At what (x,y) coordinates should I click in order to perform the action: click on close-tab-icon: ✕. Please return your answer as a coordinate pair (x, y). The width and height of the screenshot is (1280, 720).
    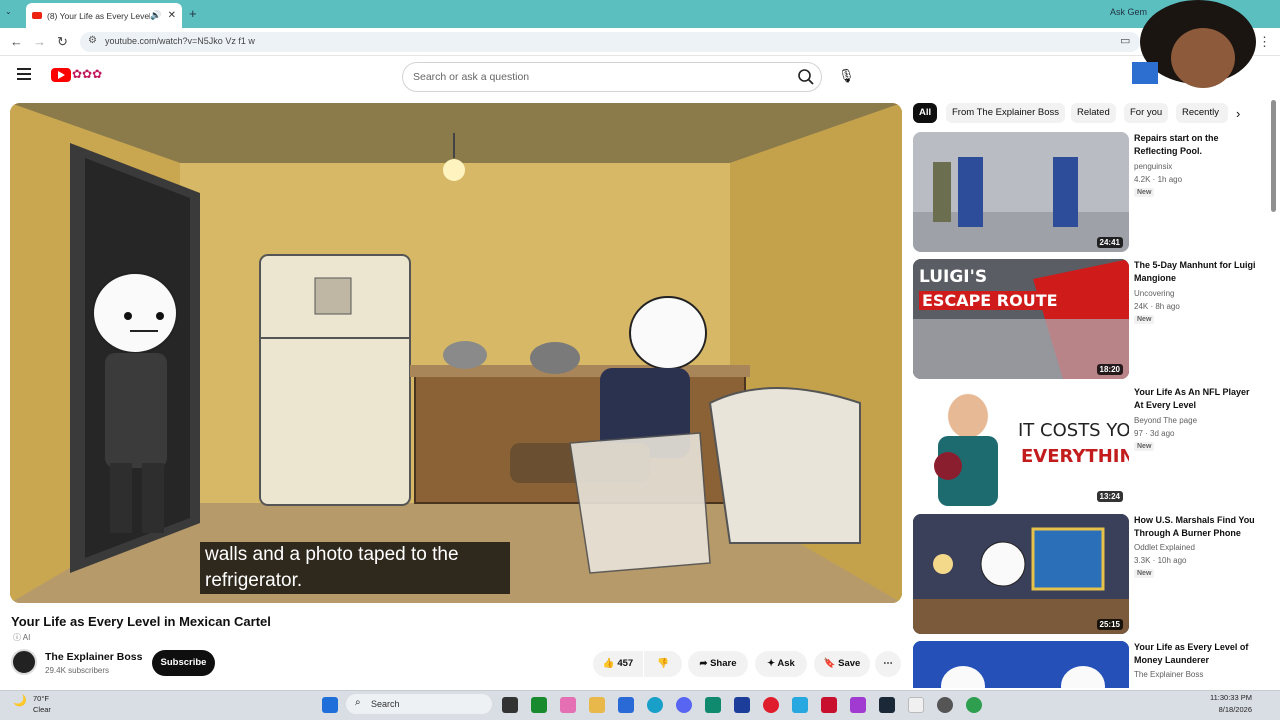
    Looking at the image, I should click on (172, 15).